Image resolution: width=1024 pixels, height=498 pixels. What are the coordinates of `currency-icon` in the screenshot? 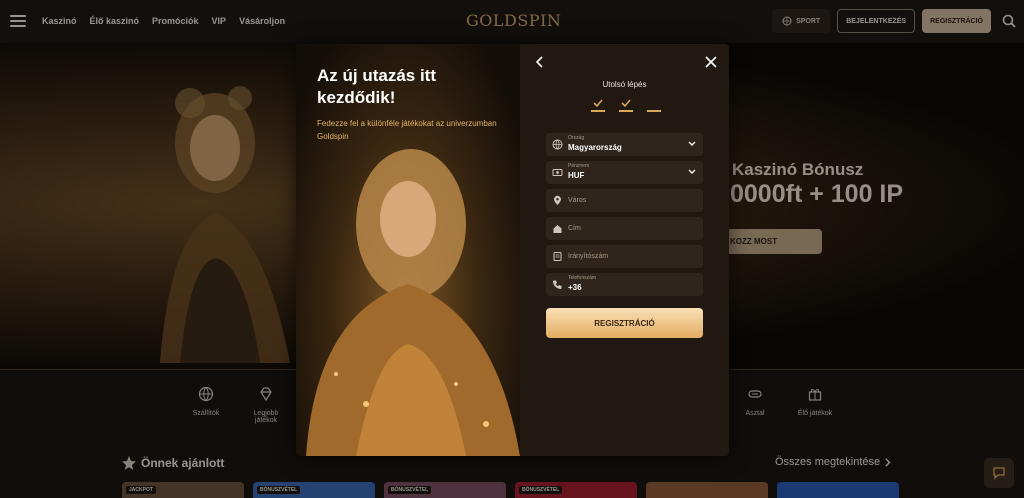 It's located at (557, 172).